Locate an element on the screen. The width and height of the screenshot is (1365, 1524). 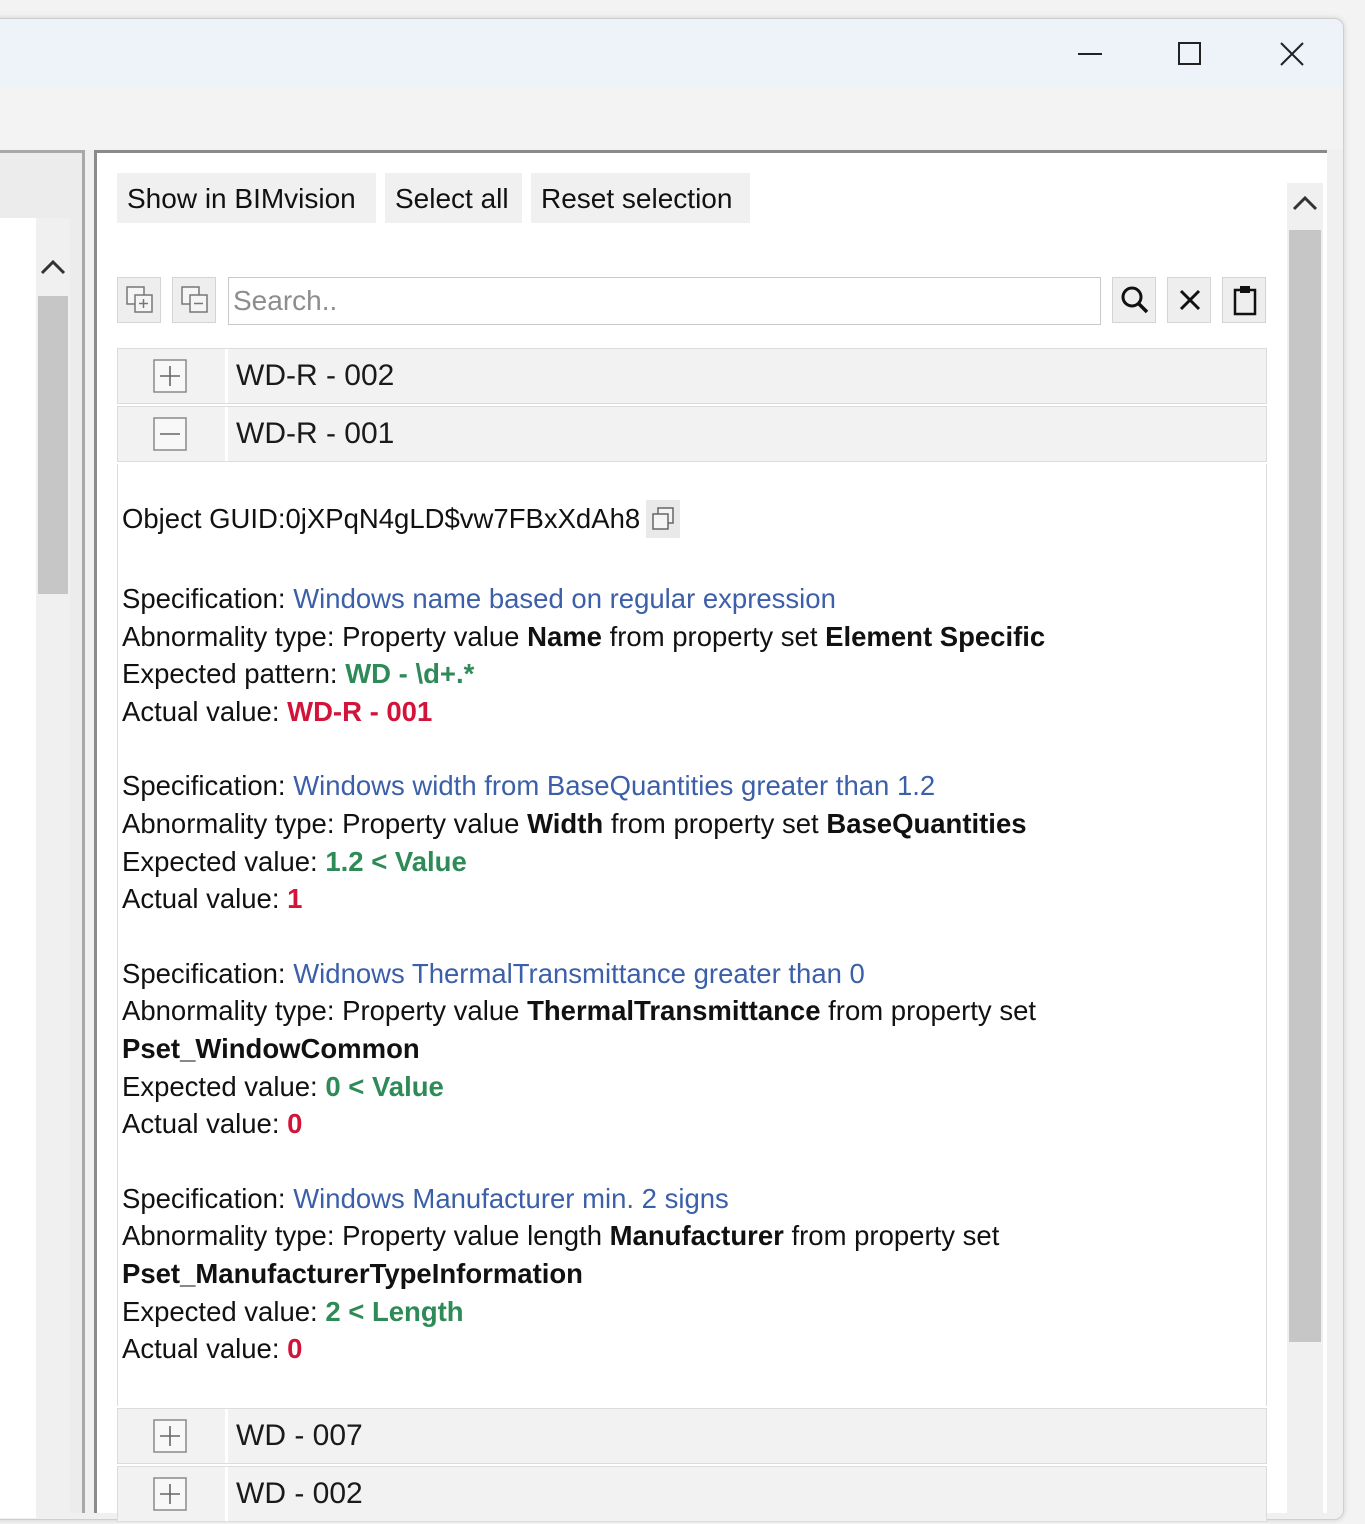
collapse-toggle is located at coordinates (173, 434).